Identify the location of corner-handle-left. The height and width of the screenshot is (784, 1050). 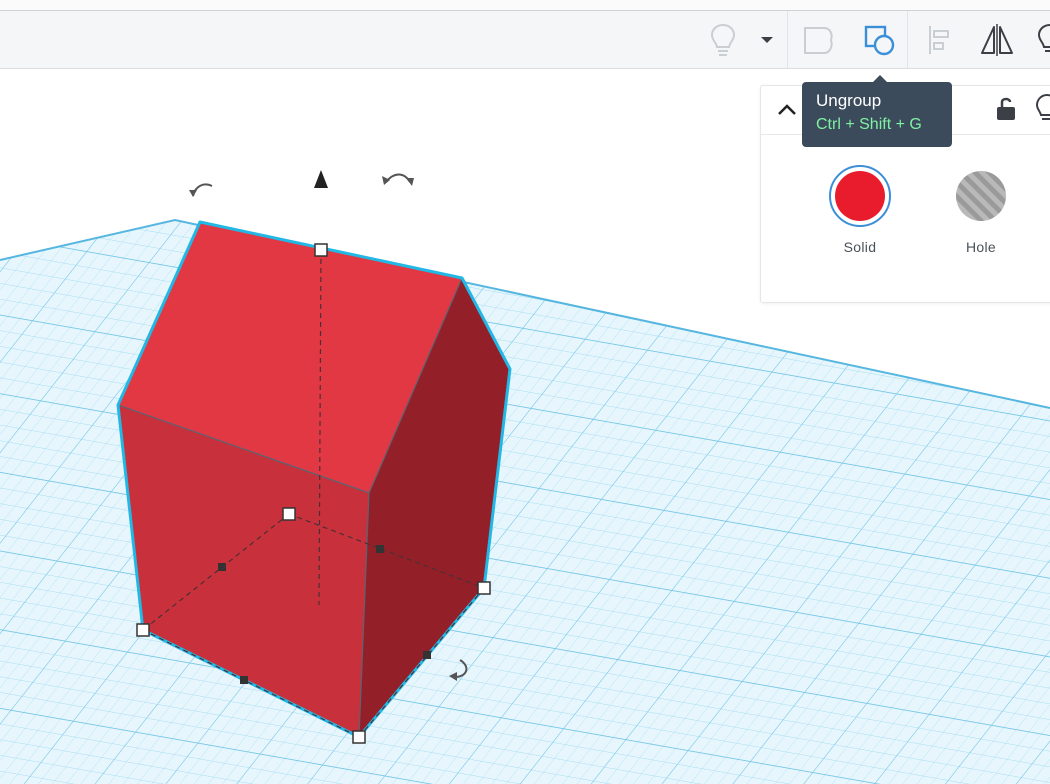
(143, 630).